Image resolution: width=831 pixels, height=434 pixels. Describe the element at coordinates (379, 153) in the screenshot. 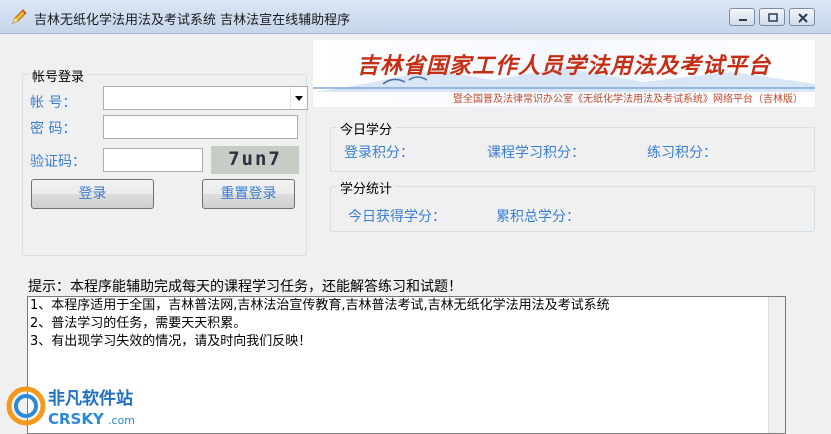

I see `login-score-label: 登录积分：` at that location.